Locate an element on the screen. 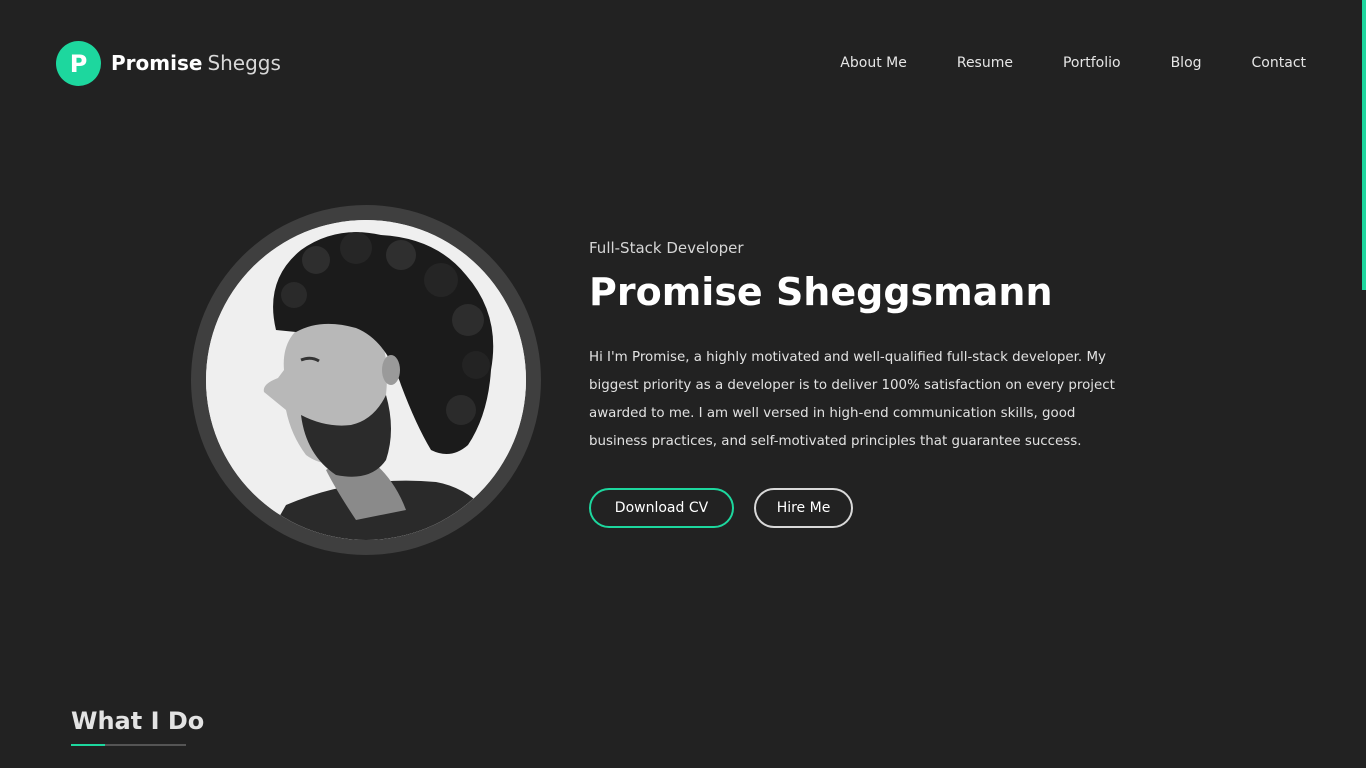 This screenshot has width=1366, height=768. hero-buttons: Download CV Hire Me is located at coordinates (869, 508).